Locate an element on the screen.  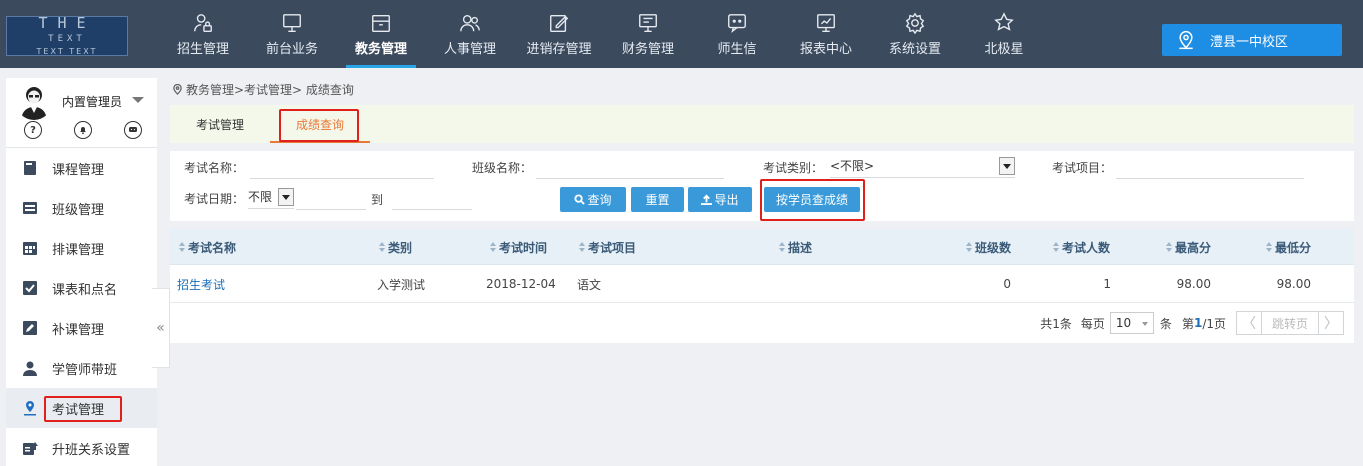
user-actions: ? is located at coordinates (83, 130).